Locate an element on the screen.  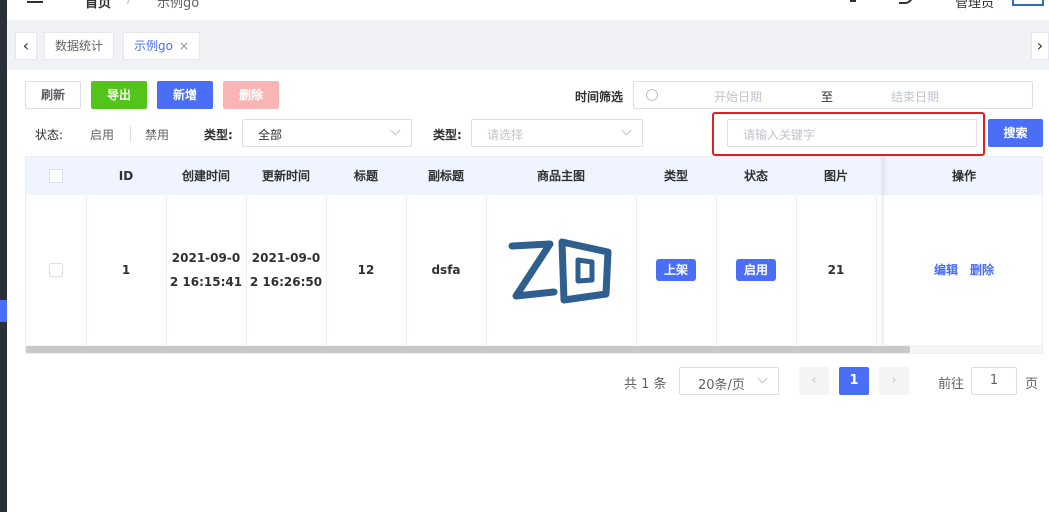
type-select-value: 全部 is located at coordinates (270, 135).